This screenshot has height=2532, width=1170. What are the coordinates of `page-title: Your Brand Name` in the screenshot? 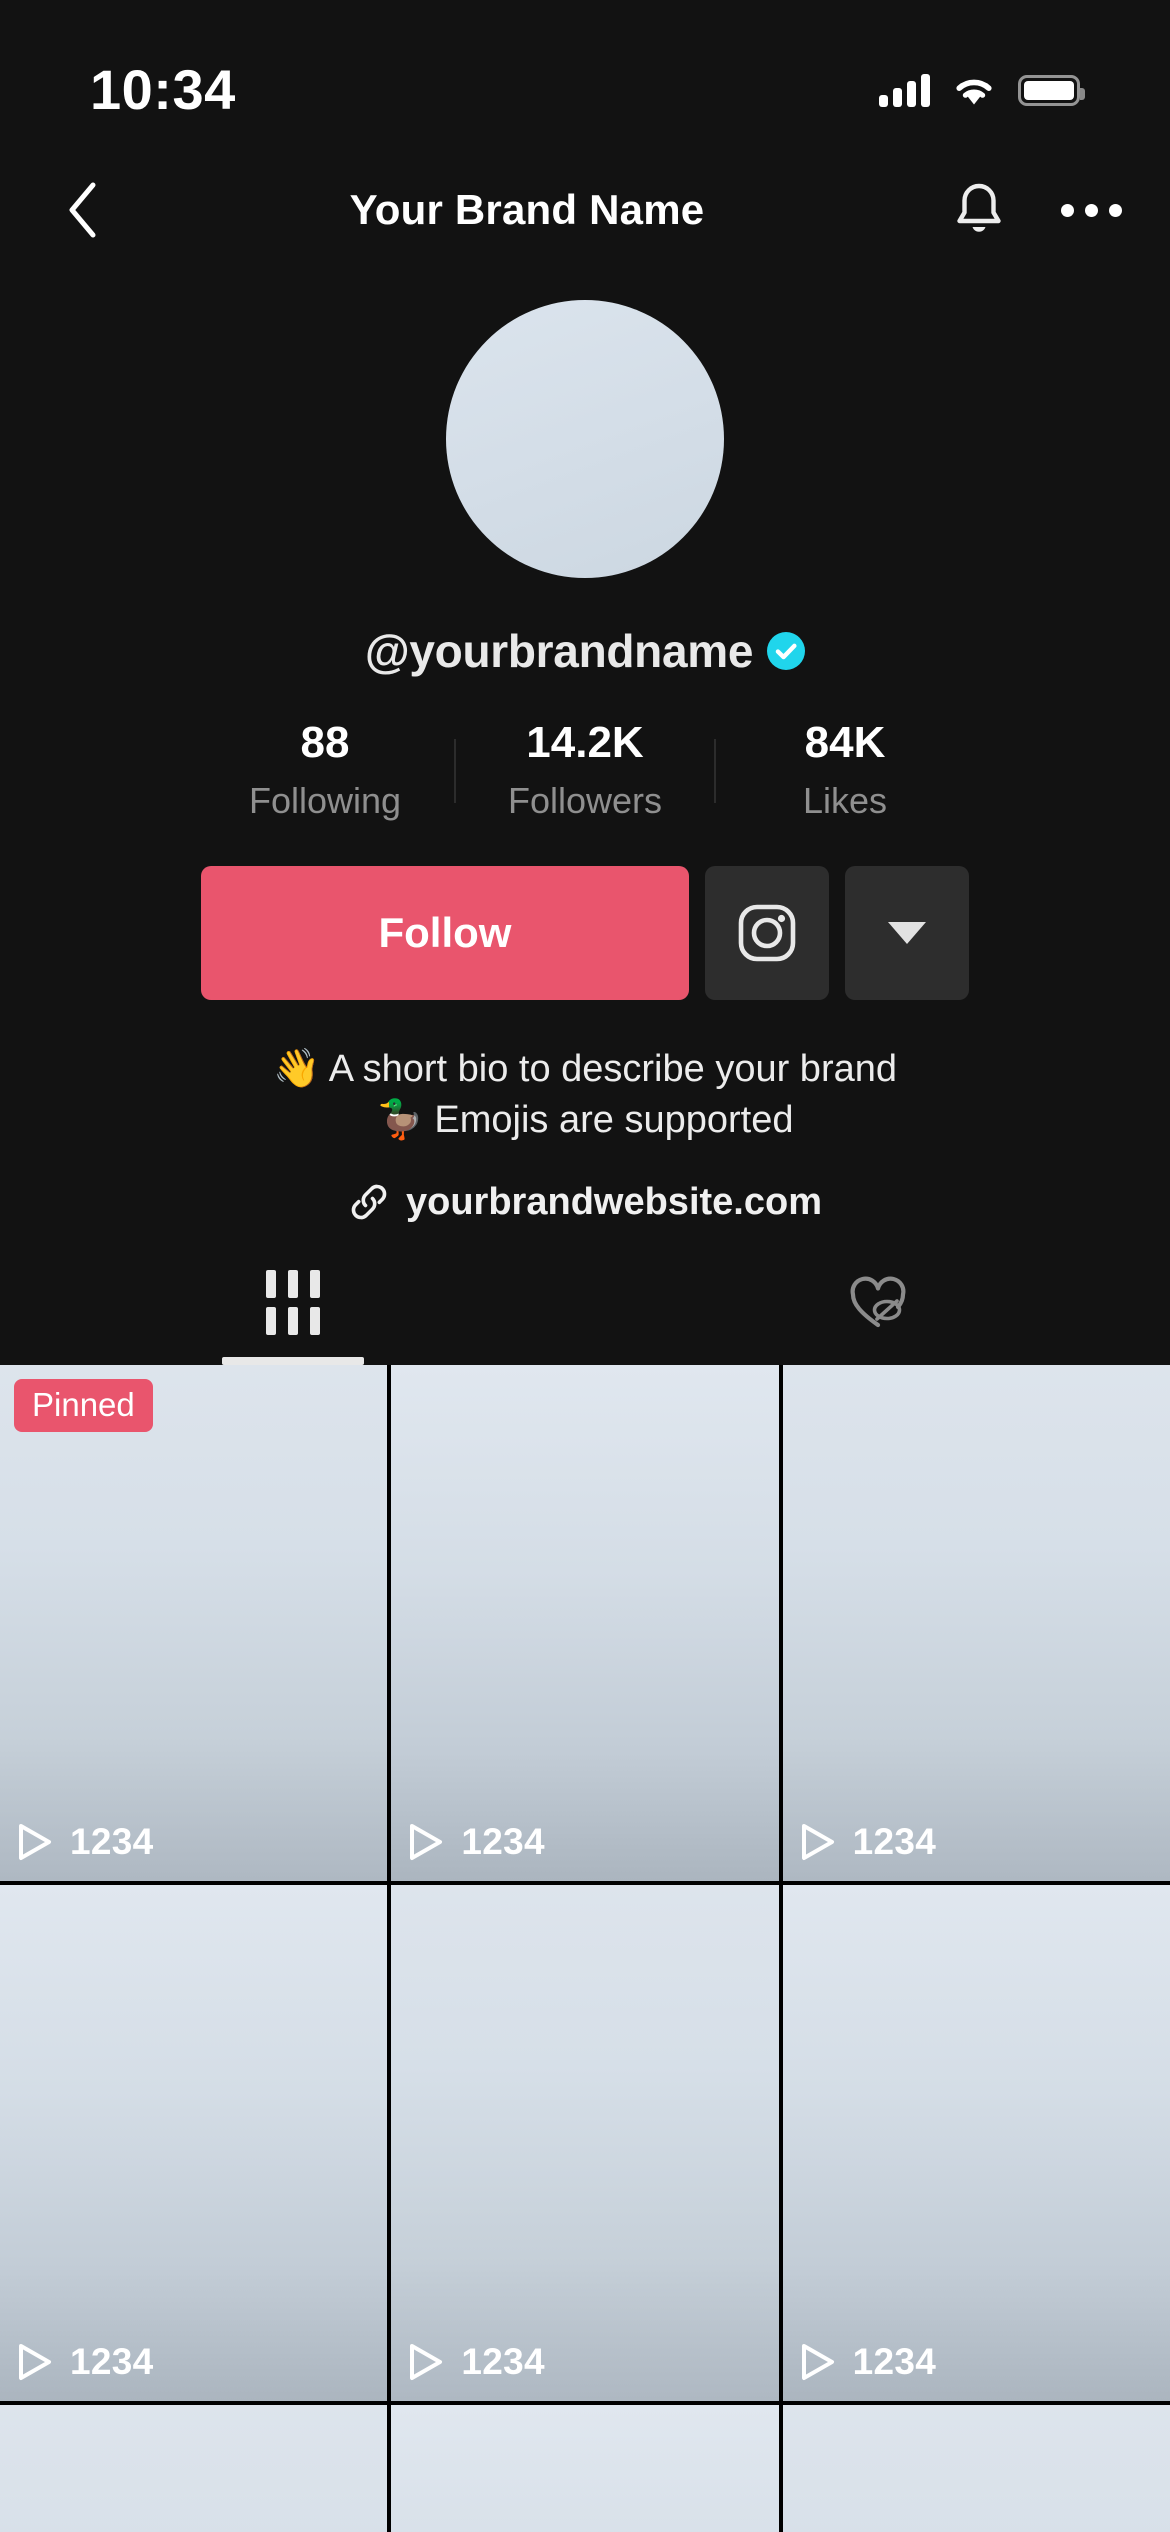 It's located at (527, 209).